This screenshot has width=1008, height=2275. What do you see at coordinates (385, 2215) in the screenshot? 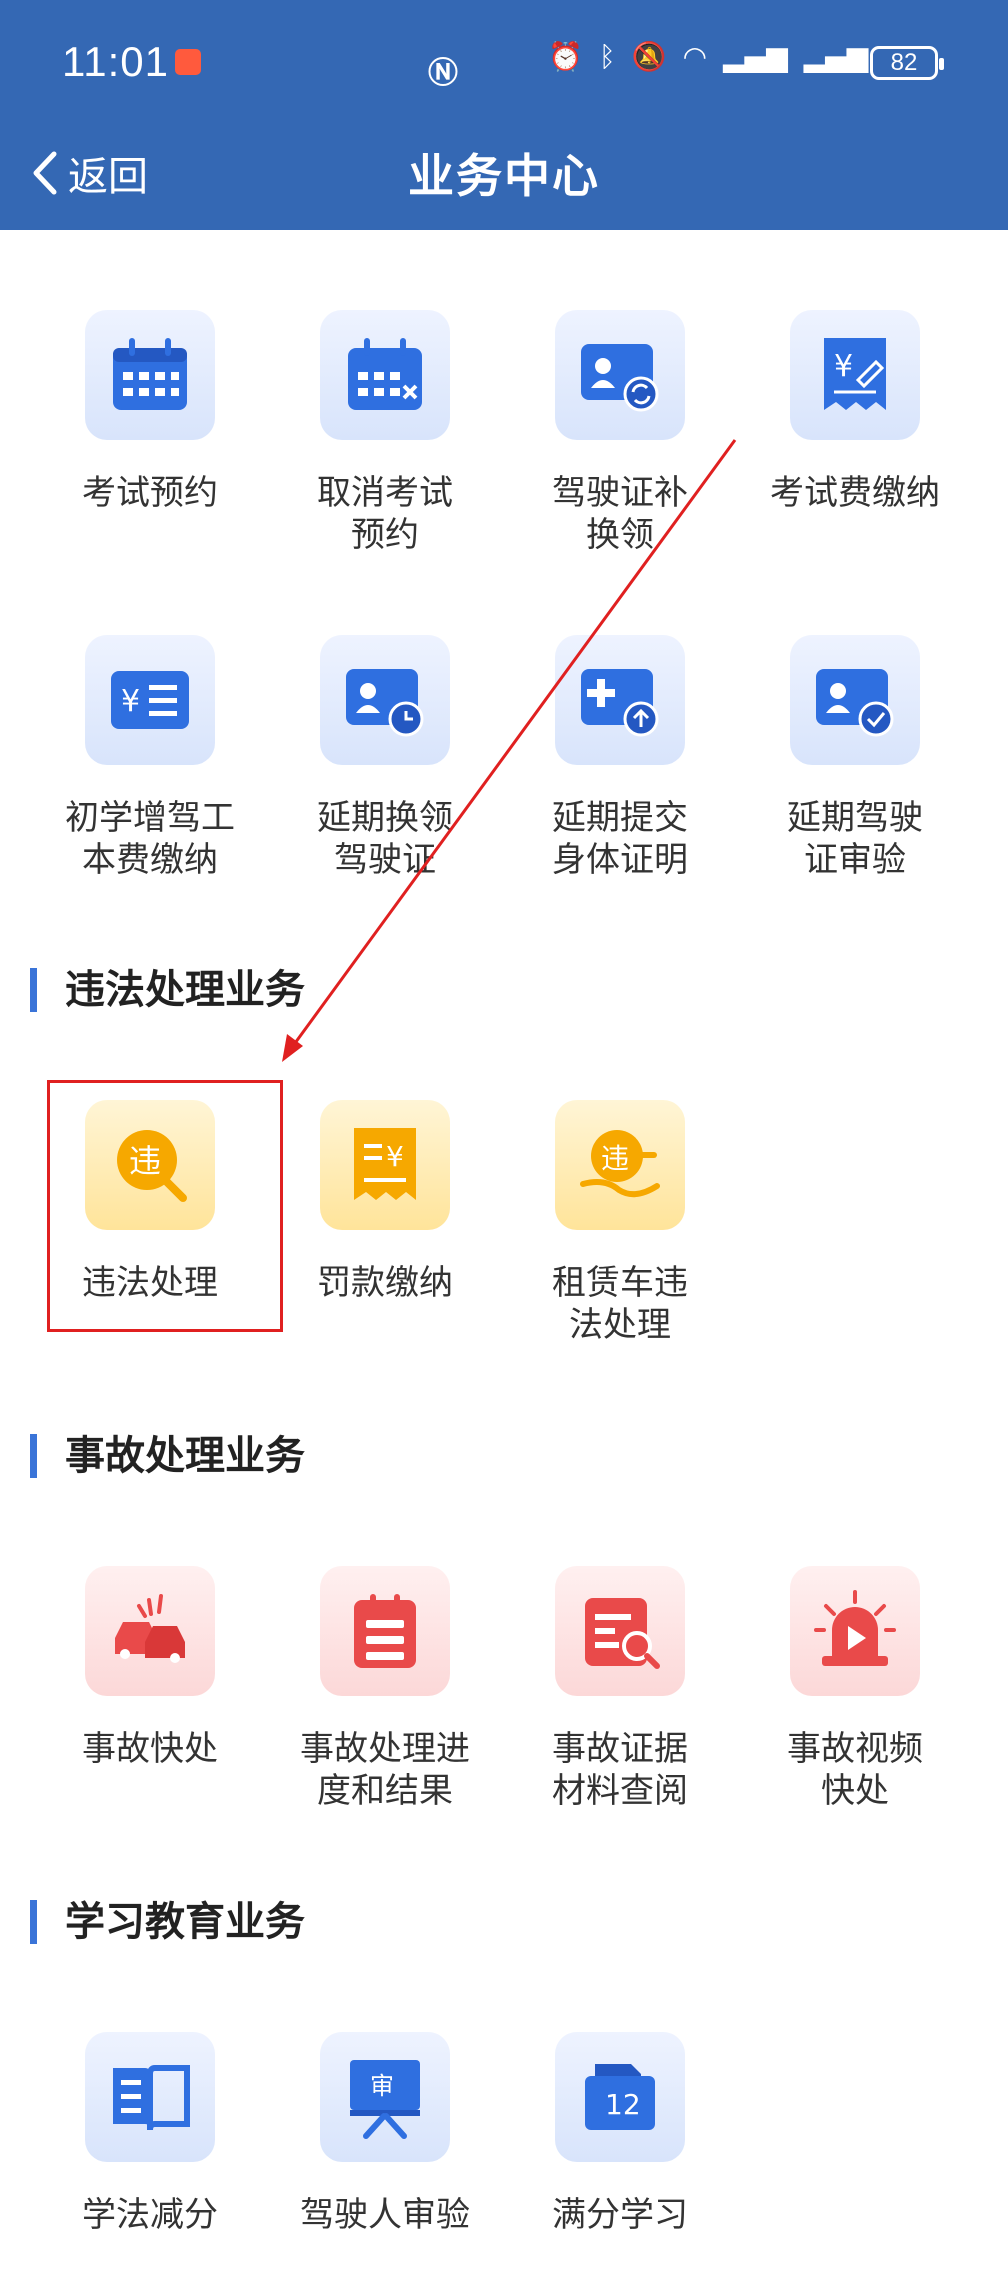
I see `service-label: 驾驶人审验` at bounding box center [385, 2215].